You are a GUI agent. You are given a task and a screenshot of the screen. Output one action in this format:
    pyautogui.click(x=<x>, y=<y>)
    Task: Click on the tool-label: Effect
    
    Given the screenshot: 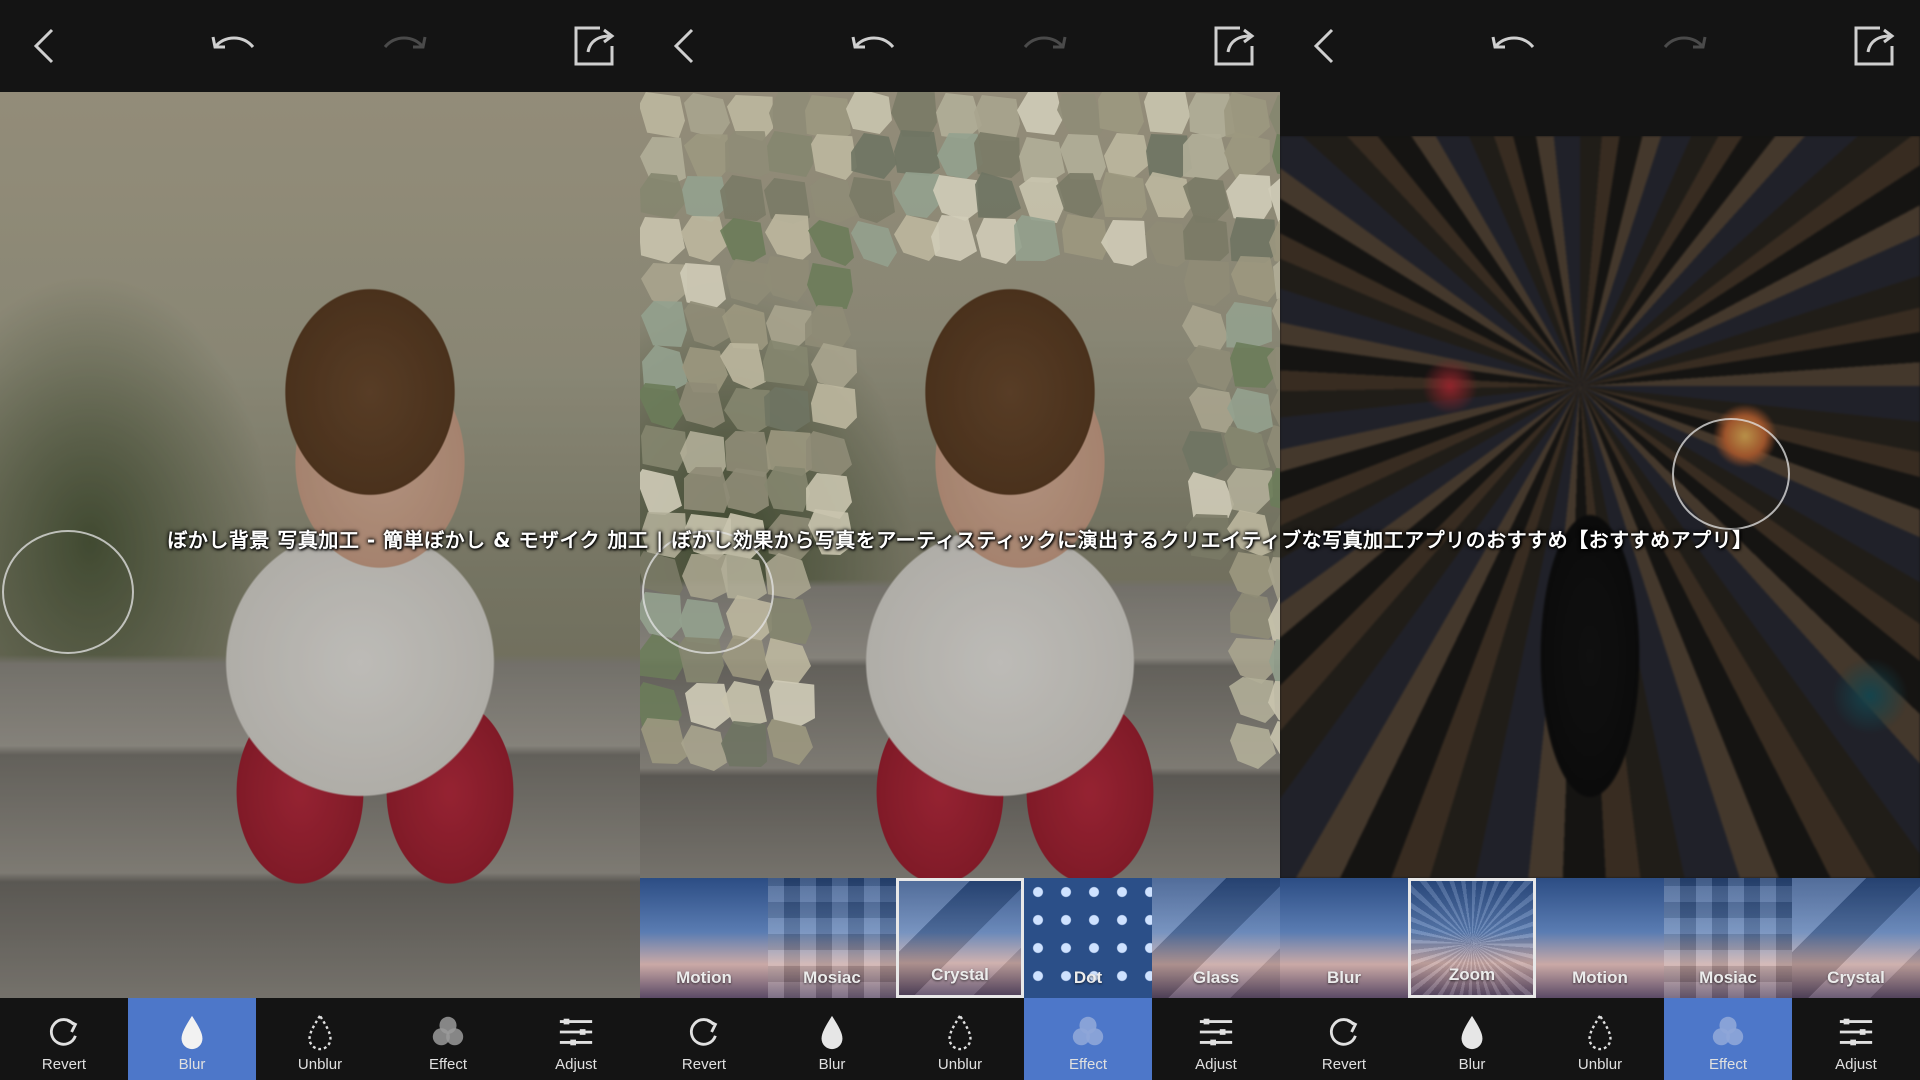 What is the action you would take?
    pyautogui.click(x=1728, y=1064)
    